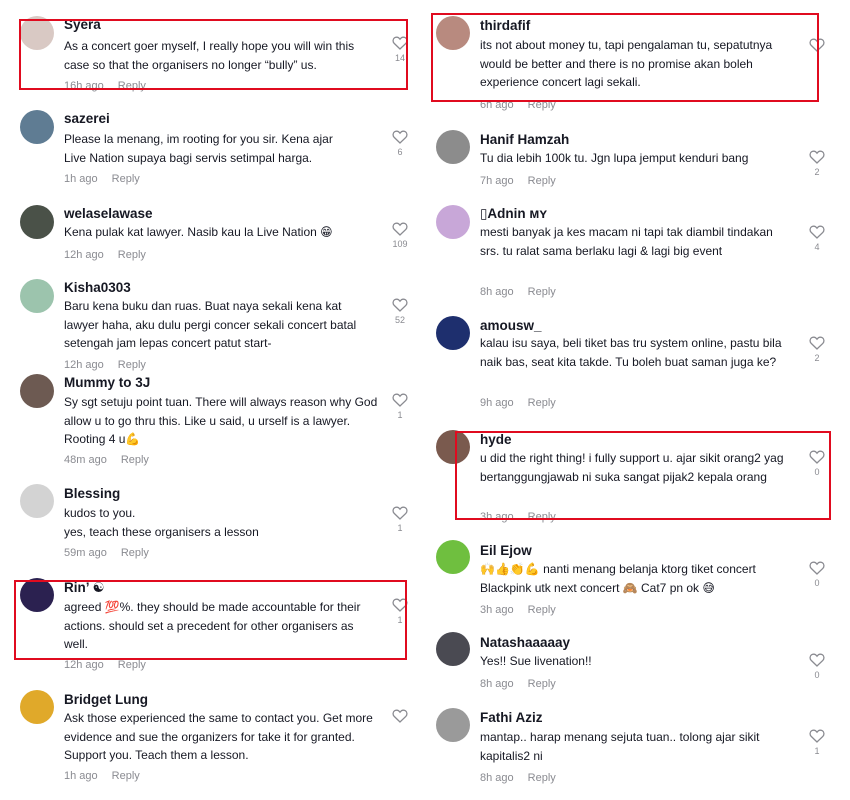 This screenshot has height=800, width=850. What do you see at coordinates (107, 382) in the screenshot?
I see `comment-username: Mummy to 3J` at bounding box center [107, 382].